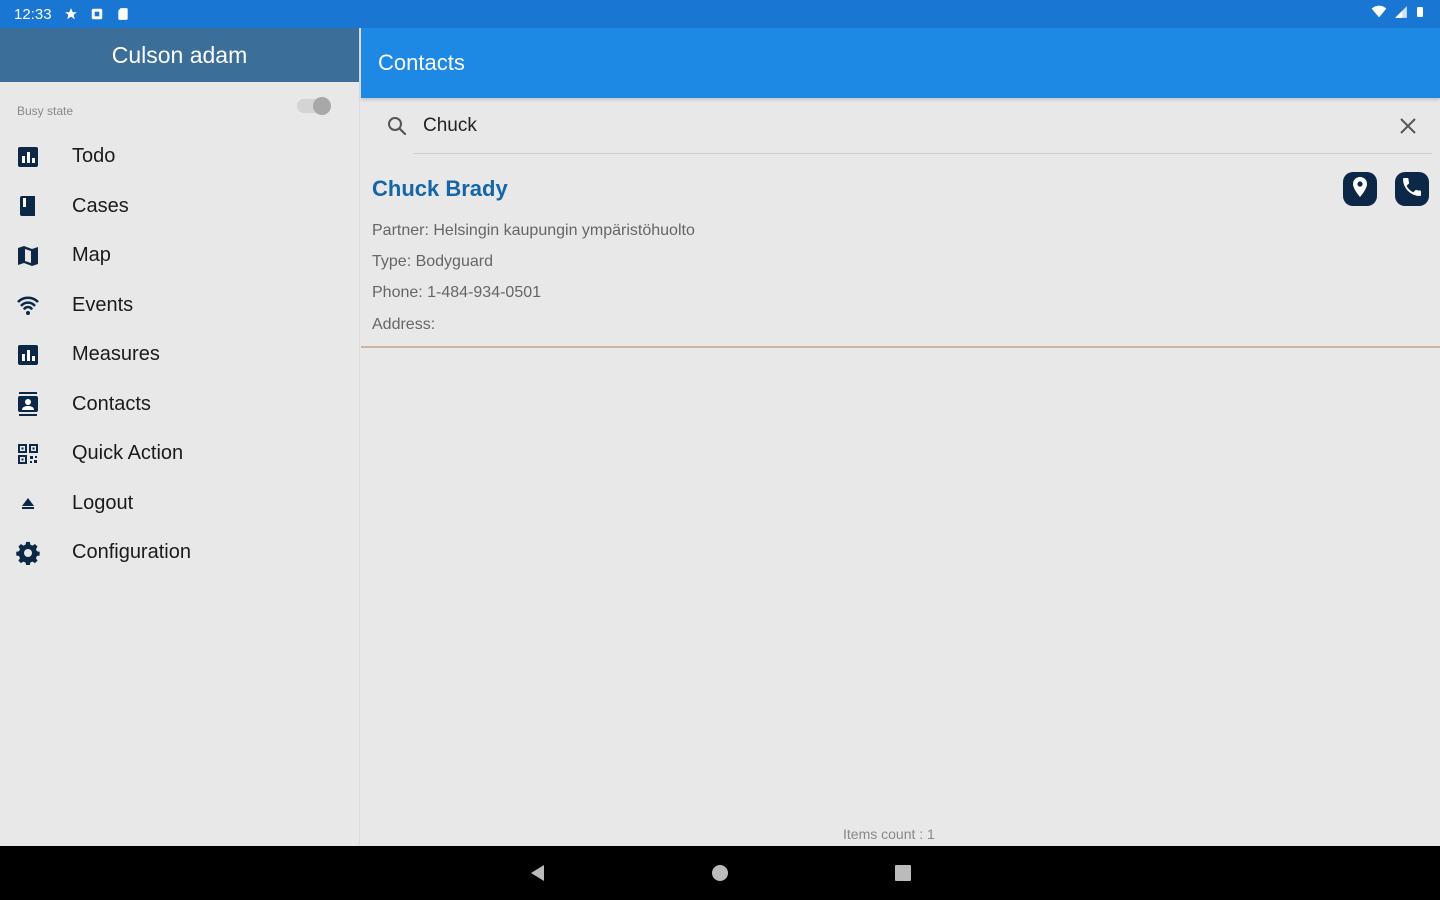 The image size is (1440, 900). Describe the element at coordinates (111, 403) in the screenshot. I see `sidebar-item-label: Contacts` at that location.